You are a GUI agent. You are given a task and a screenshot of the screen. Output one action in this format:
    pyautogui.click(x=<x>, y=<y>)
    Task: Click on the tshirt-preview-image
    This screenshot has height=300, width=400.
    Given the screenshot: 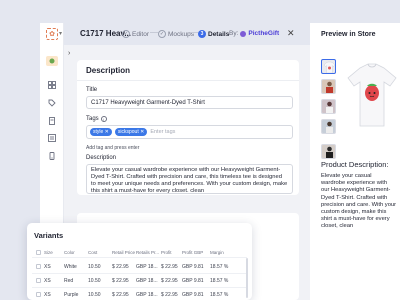 What is the action you would take?
    pyautogui.click(x=372, y=95)
    